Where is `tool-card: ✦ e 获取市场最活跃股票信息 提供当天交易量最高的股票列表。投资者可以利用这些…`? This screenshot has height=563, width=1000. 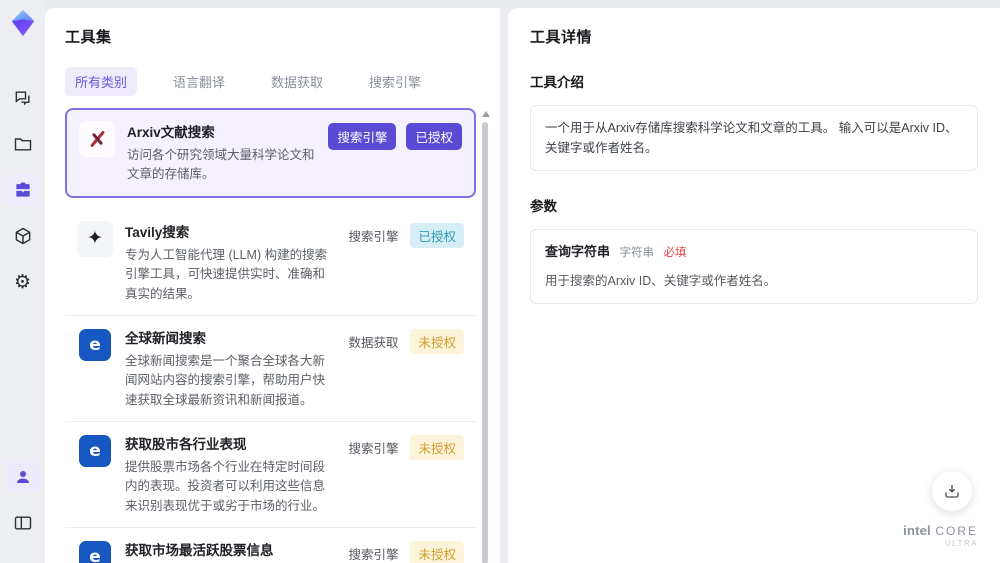 tool-card: ✦ e 获取市场最活跃股票信息 提供当天交易量最高的股票列表。投资者可以利用这些… is located at coordinates (270, 545).